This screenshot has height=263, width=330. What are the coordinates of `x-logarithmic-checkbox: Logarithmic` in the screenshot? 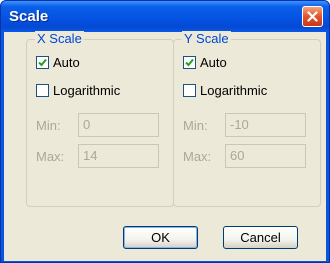 It's located at (78, 90).